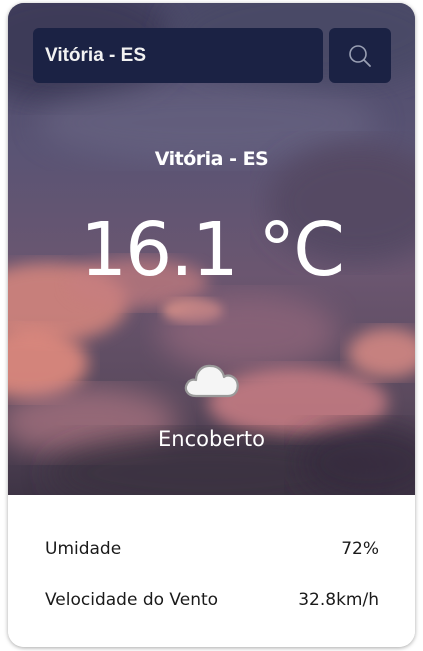  I want to click on temperature-value: 16.1 °C, so click(212, 250).